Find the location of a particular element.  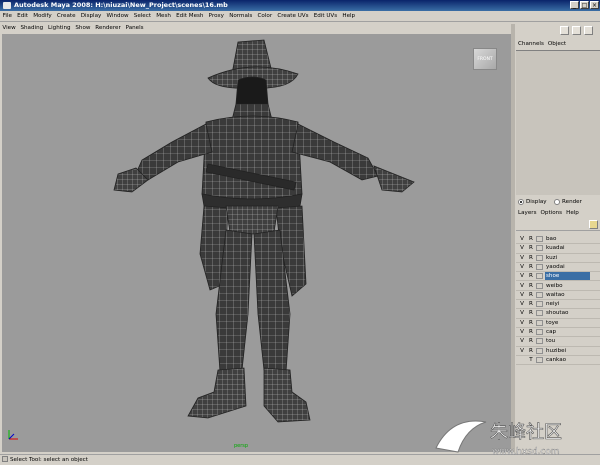

layer-row: V Rweibo is located at coordinates (558, 286).